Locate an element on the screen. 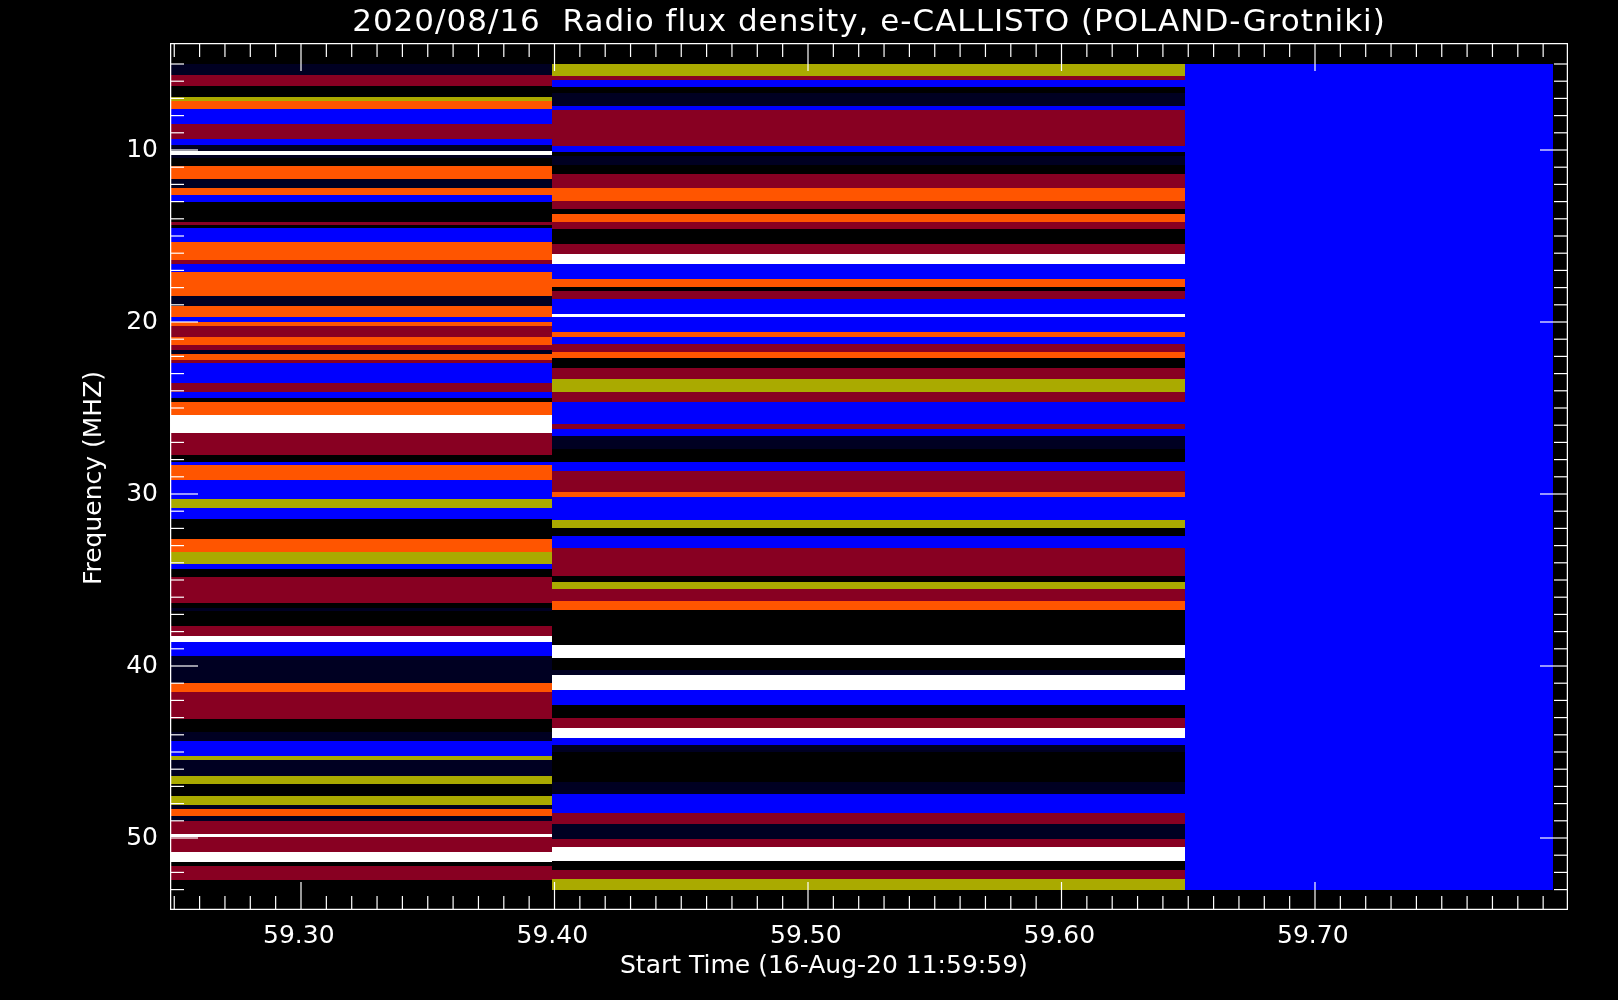  tick-label: 20 is located at coordinates (142, 320).